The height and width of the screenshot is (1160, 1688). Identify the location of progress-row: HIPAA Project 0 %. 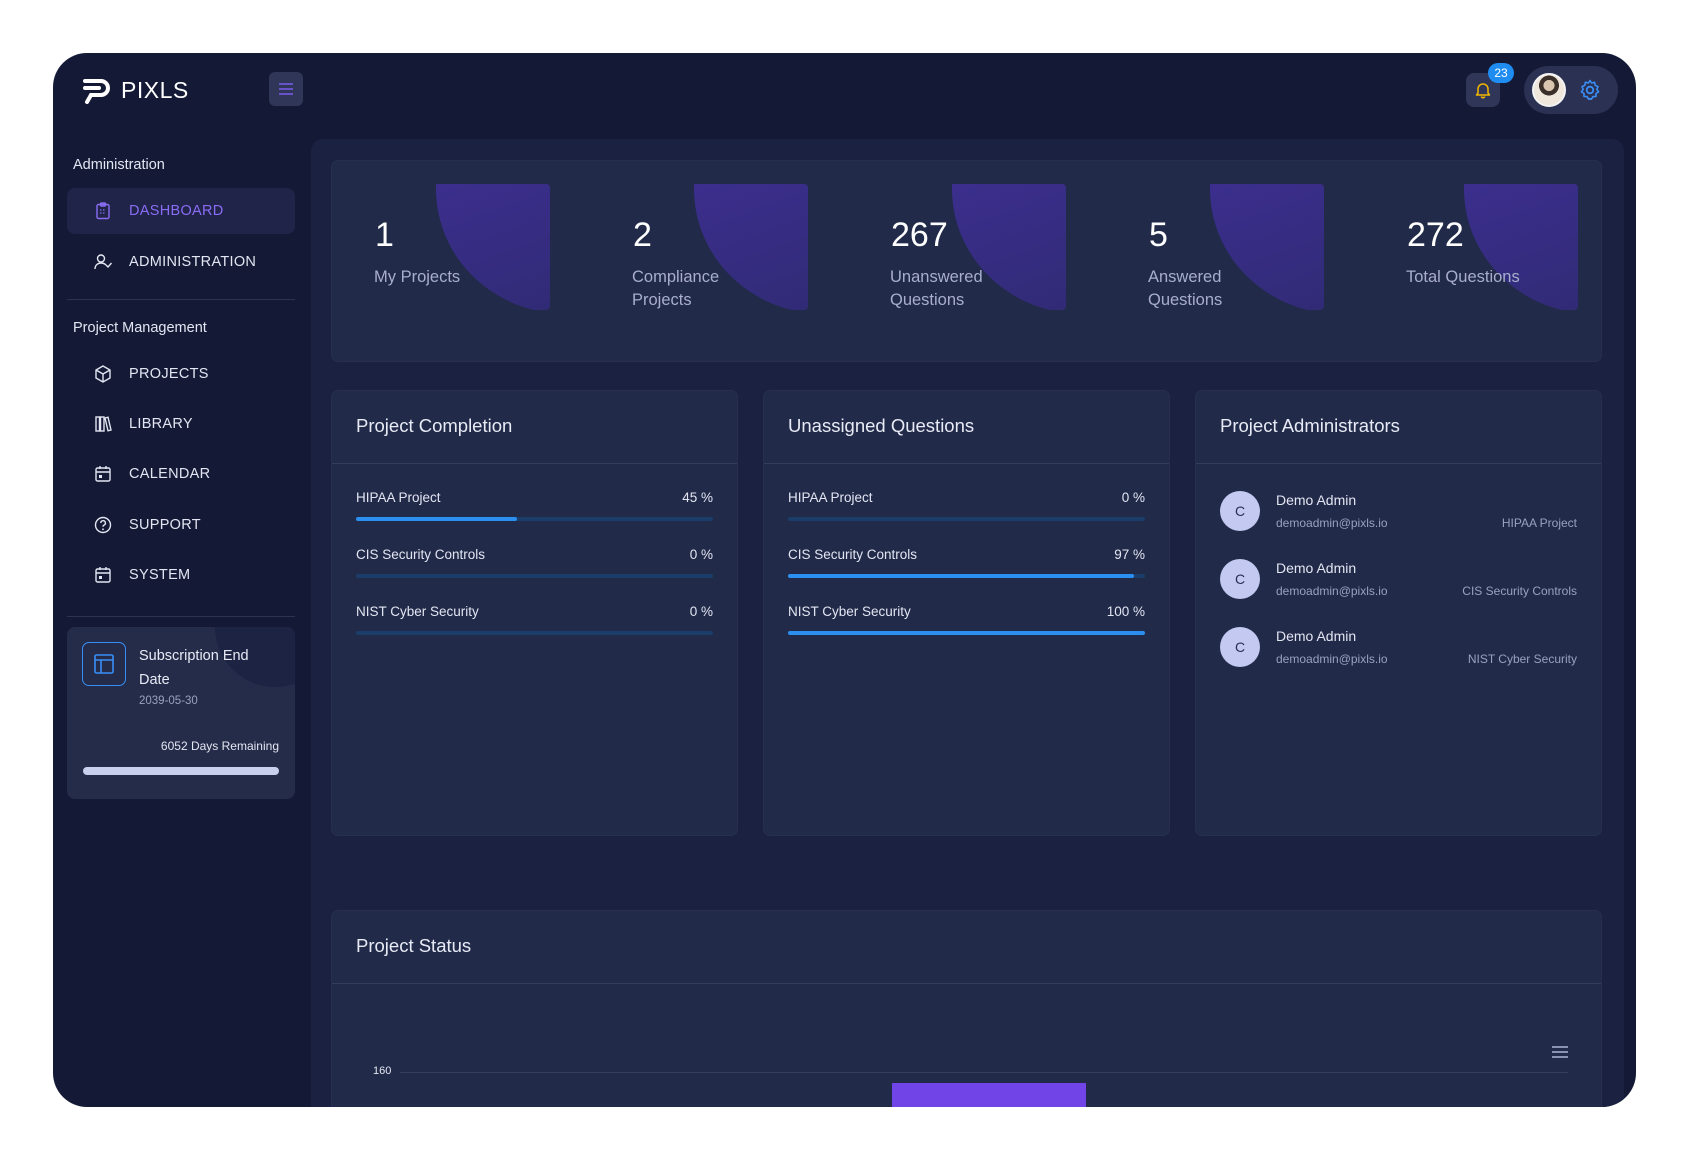
(966, 505).